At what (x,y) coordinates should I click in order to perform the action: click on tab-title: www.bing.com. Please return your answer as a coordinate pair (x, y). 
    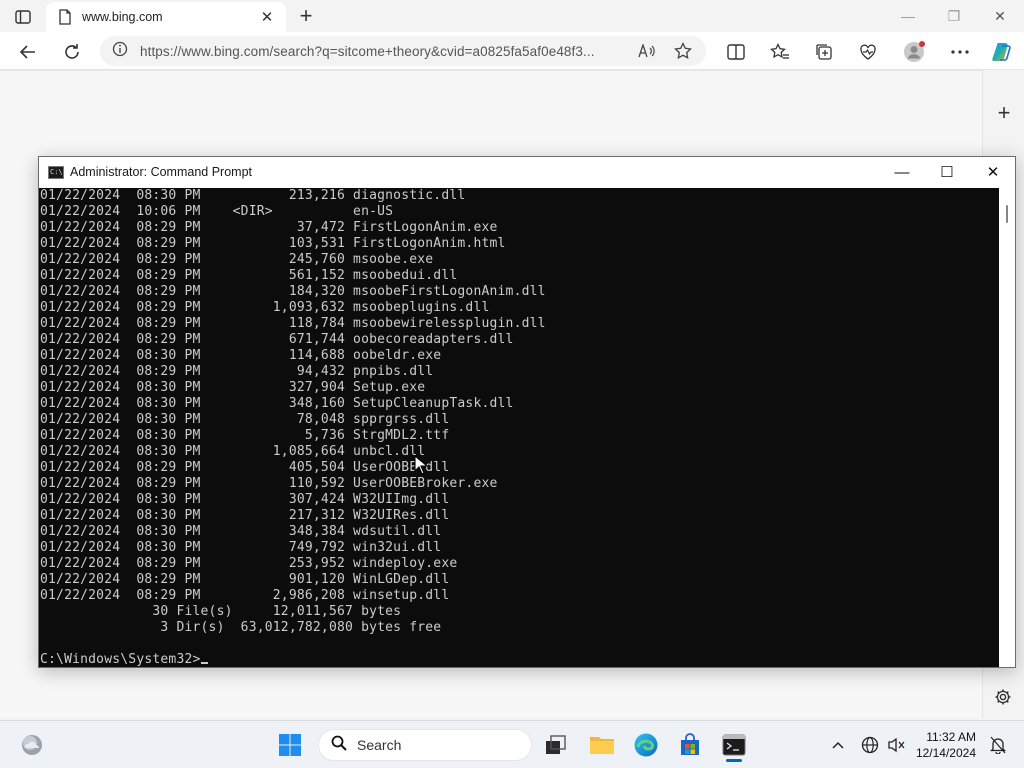
    Looking at the image, I should click on (122, 17).